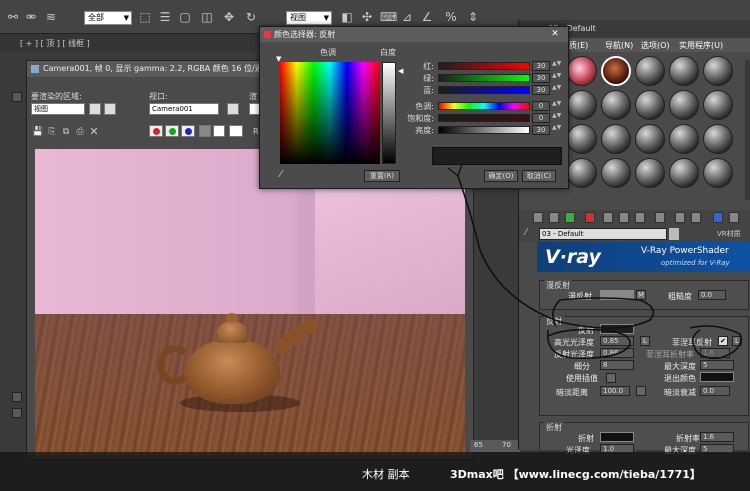 Image resolution: width=750 pixels, height=491 pixels. What do you see at coordinates (680, 217) in the screenshot?
I see `show-map-icon` at bounding box center [680, 217].